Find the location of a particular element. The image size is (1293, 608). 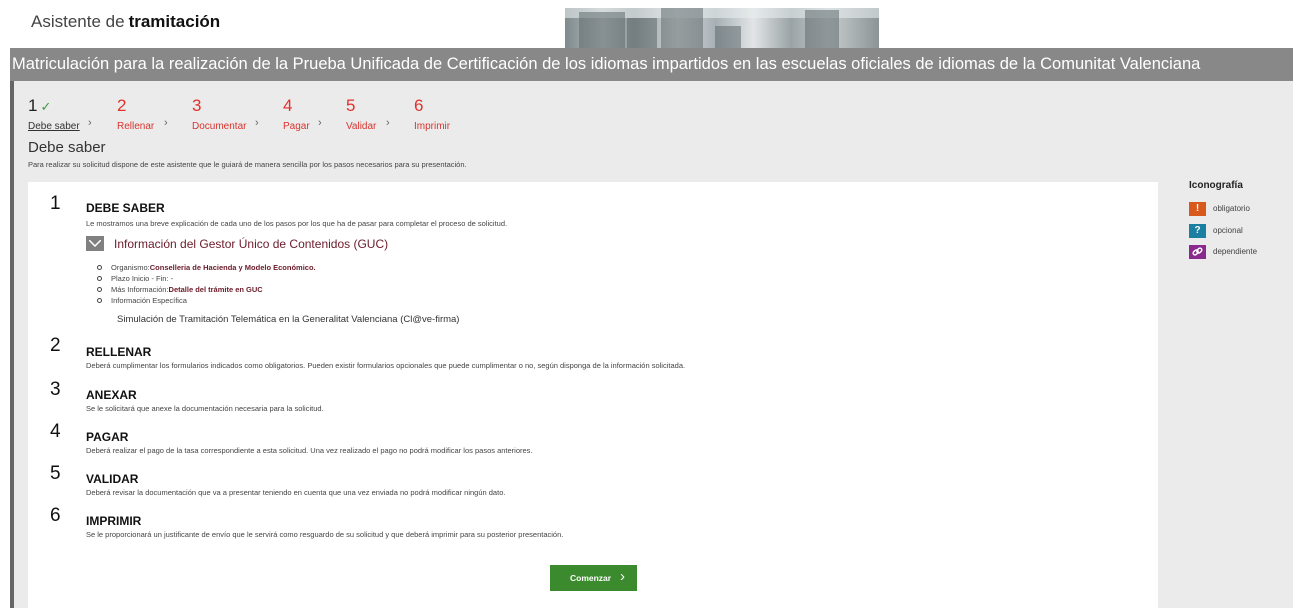

block-title: PAGAR is located at coordinates (107, 437).